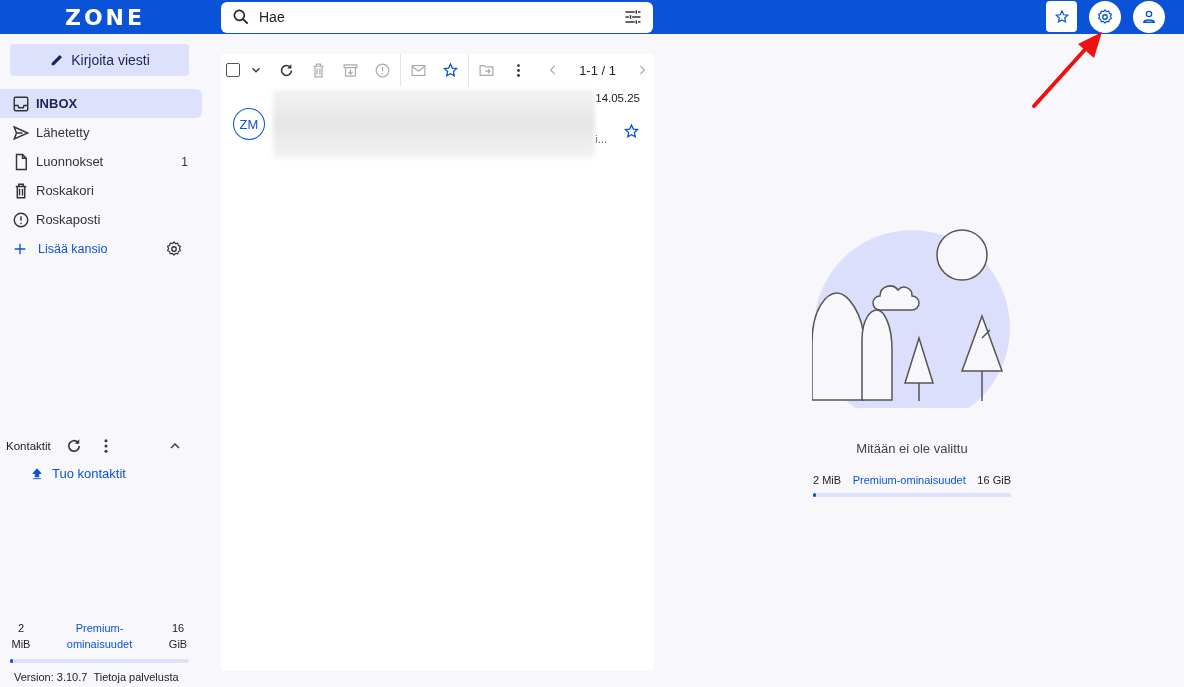 This screenshot has width=1184, height=687. What do you see at coordinates (57, 103) in the screenshot?
I see `folder-label: INBOX` at bounding box center [57, 103].